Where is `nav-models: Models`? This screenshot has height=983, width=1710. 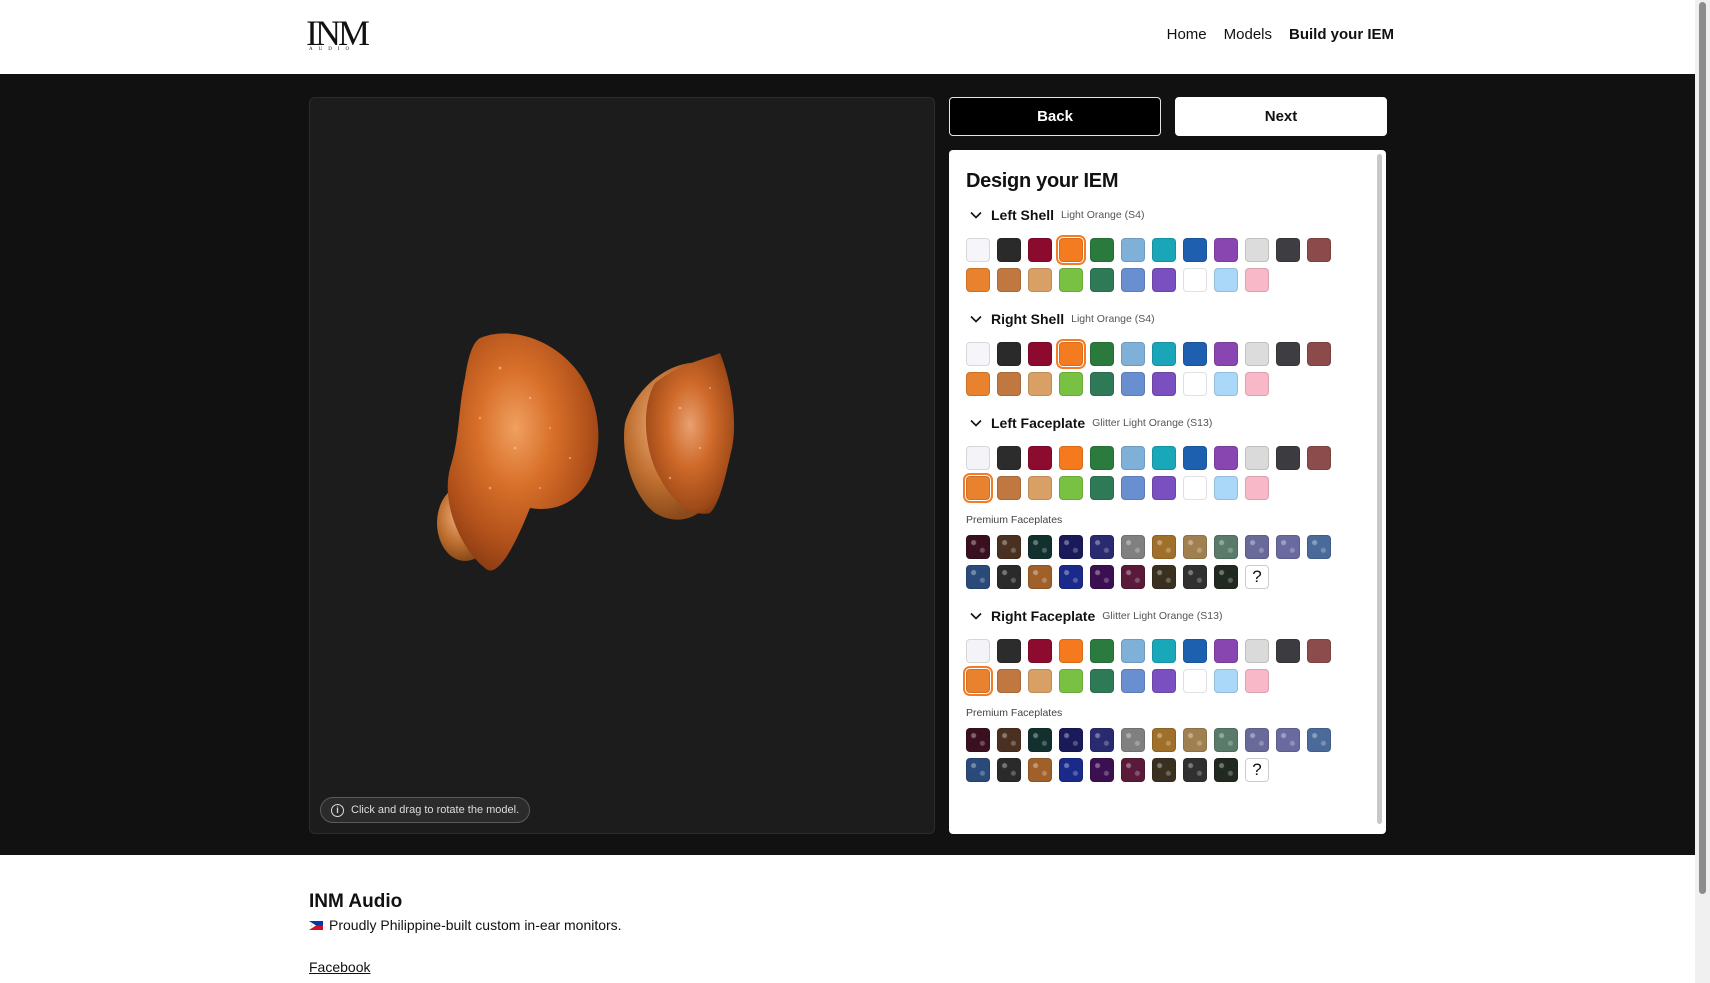 nav-models: Models is located at coordinates (1248, 34).